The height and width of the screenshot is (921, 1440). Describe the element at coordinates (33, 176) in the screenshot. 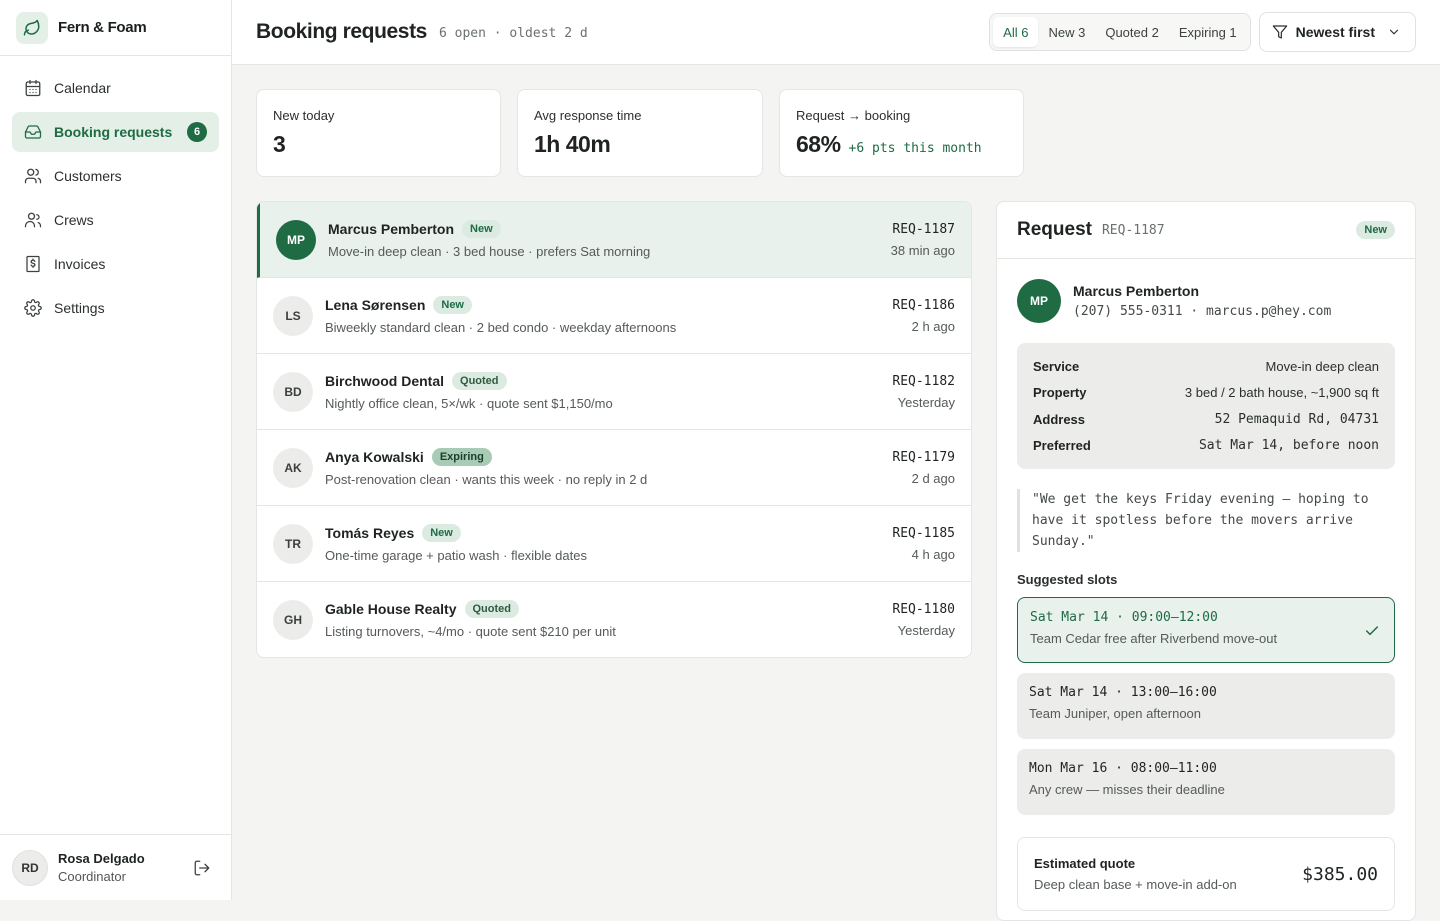

I see `users-icon` at that location.